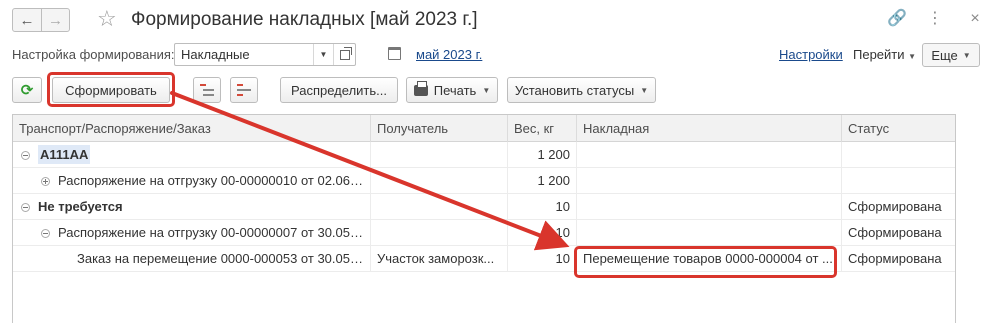  I want to click on settings-label: Настройка формирования:, so click(93, 54).